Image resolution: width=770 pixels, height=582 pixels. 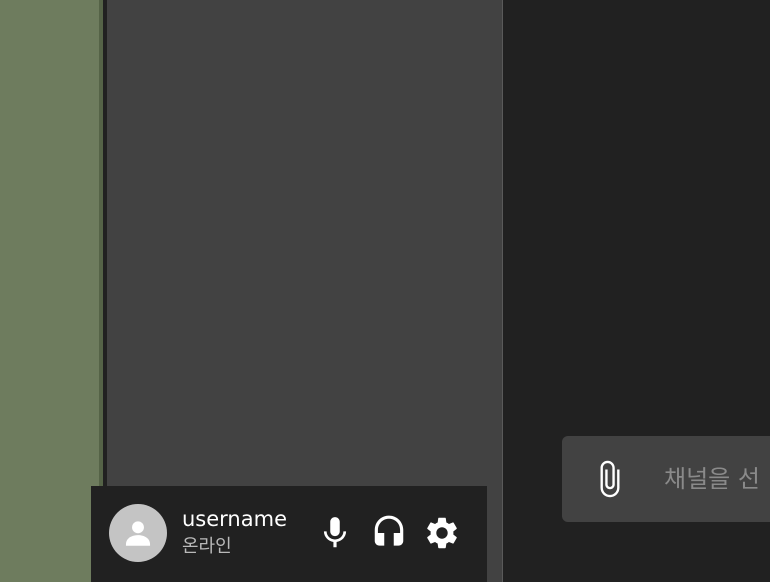 I want to click on user-icon, so click(x=138, y=533).